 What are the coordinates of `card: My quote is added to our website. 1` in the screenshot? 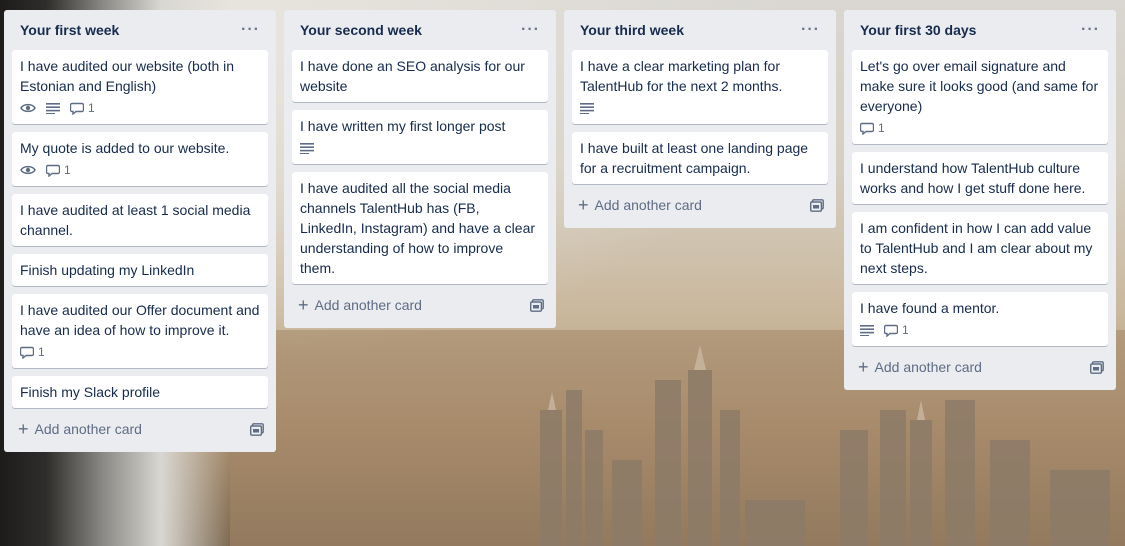 It's located at (140, 159).